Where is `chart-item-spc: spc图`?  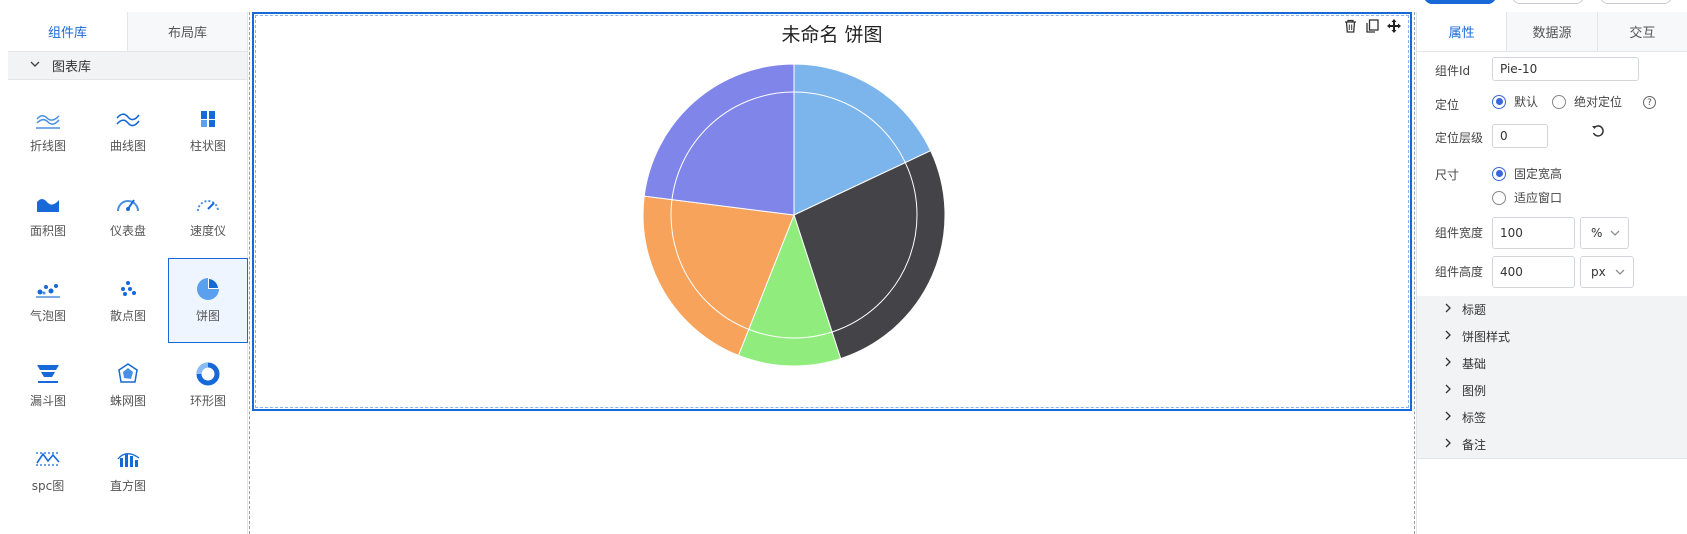
chart-item-spc: spc图 is located at coordinates (48, 470).